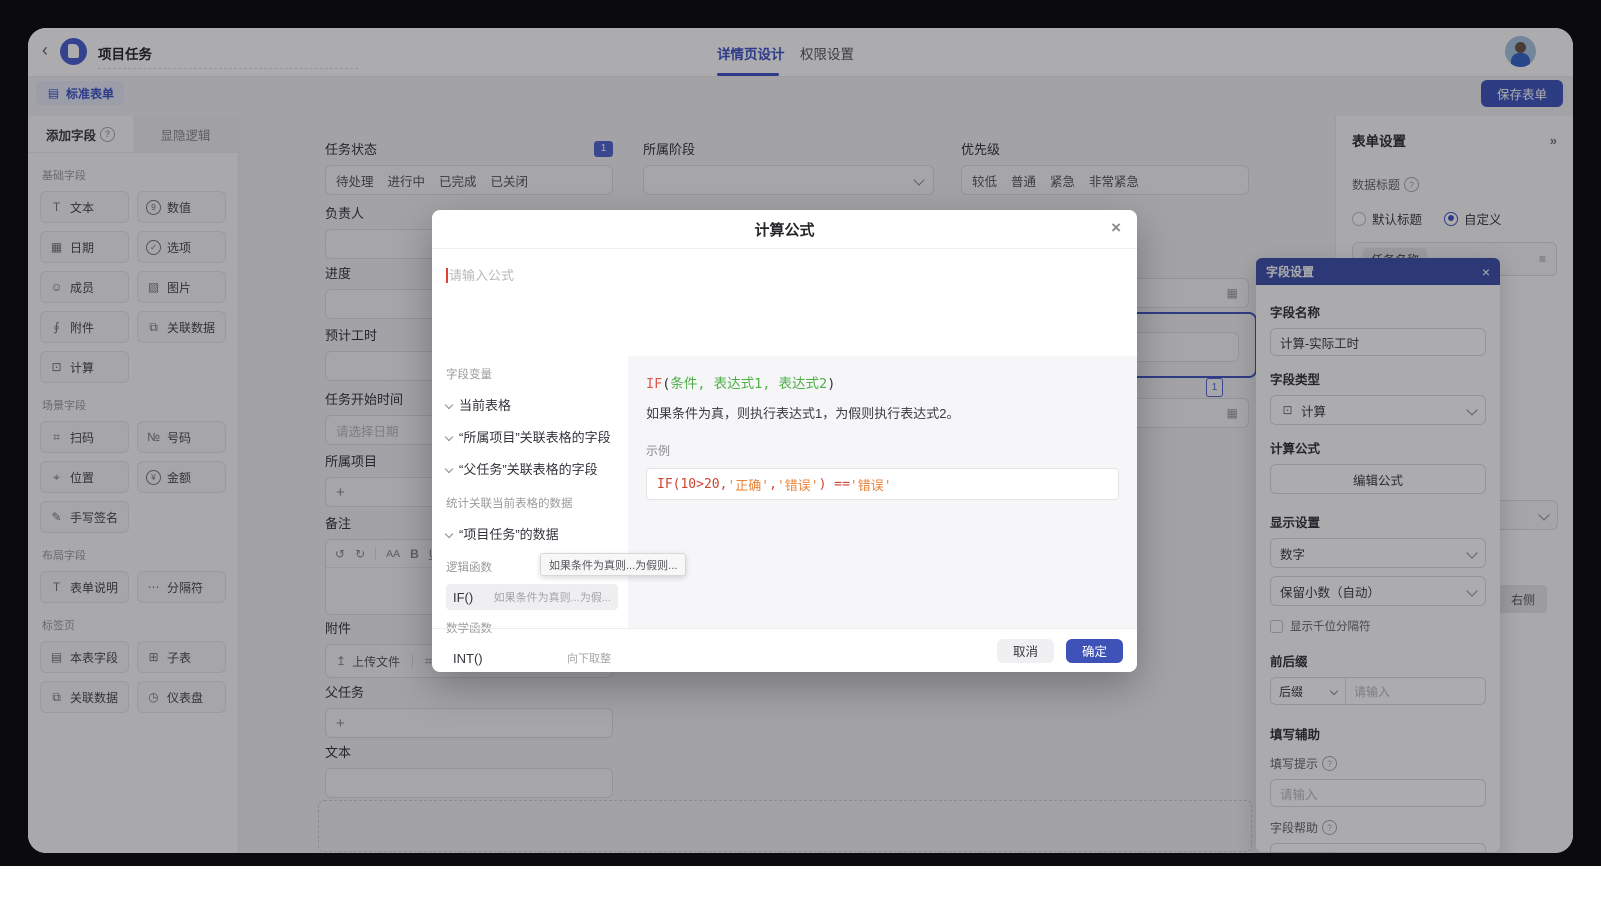 The width and height of the screenshot is (1601, 897). I want to click on close-icon: ×, so click(1116, 228).